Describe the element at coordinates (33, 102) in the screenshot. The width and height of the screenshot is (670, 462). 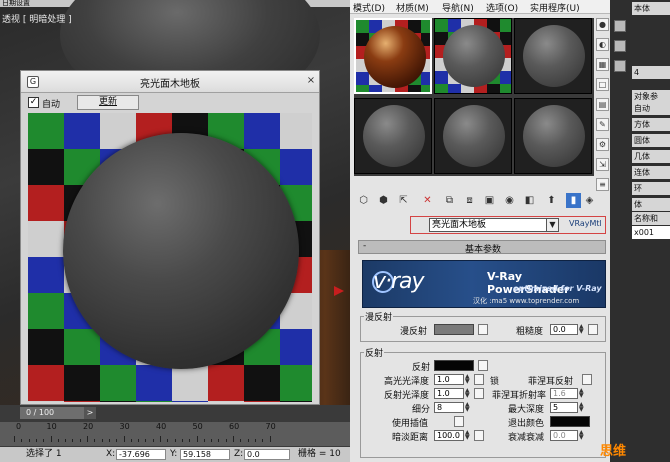
I see `auto-update-checkbox: ✓` at that location.